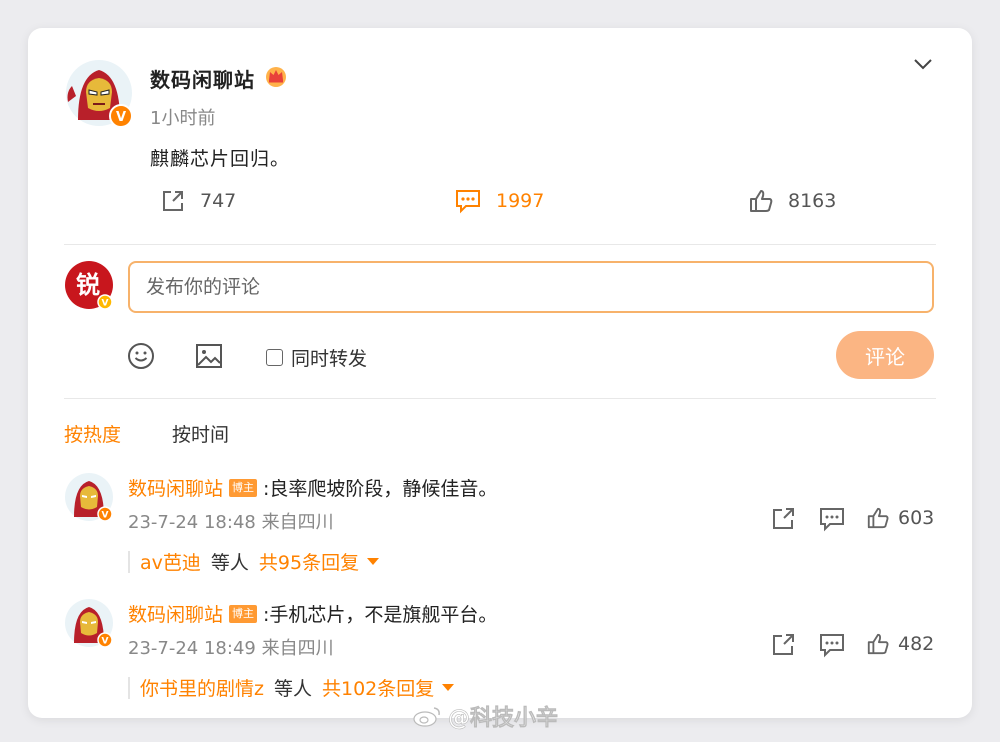 The height and width of the screenshot is (742, 1000). I want to click on repost-checkbox: 同时转发, so click(316, 357).